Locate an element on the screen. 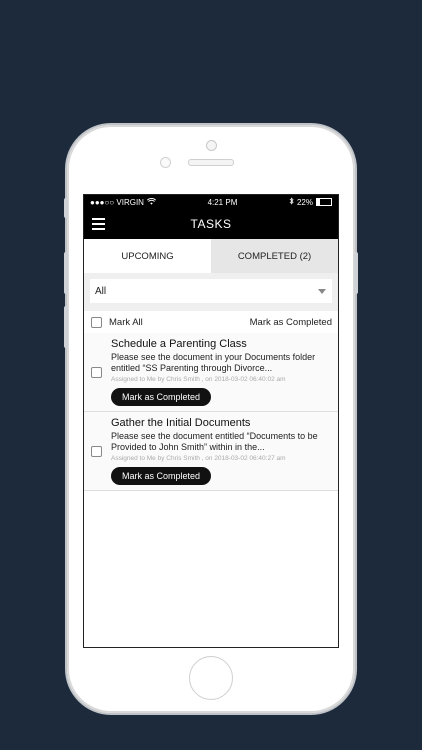 The height and width of the screenshot is (750, 422). bluetooth-icon is located at coordinates (291, 202).